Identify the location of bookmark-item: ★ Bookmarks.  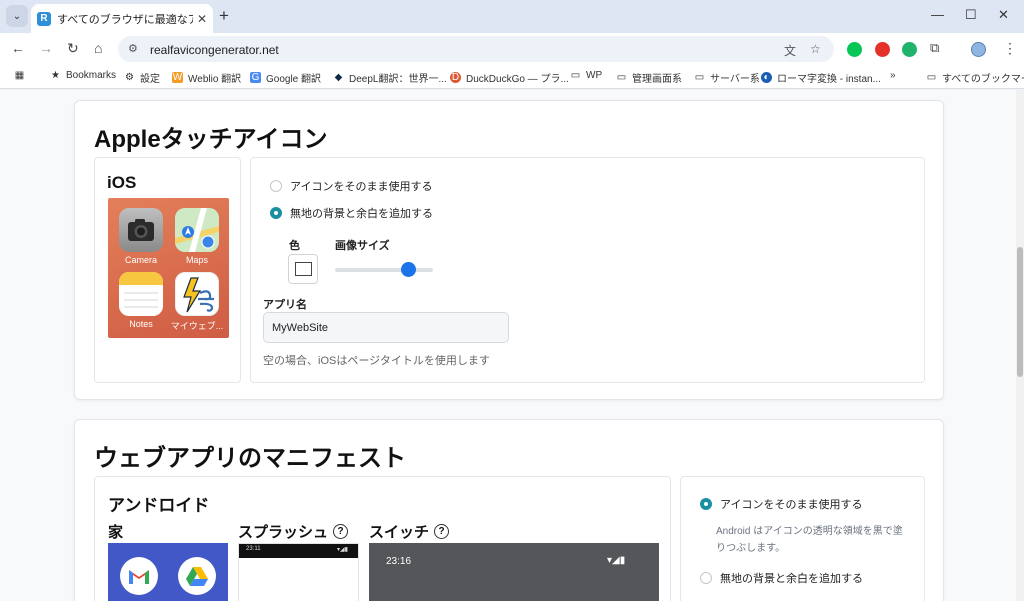
(83, 75).